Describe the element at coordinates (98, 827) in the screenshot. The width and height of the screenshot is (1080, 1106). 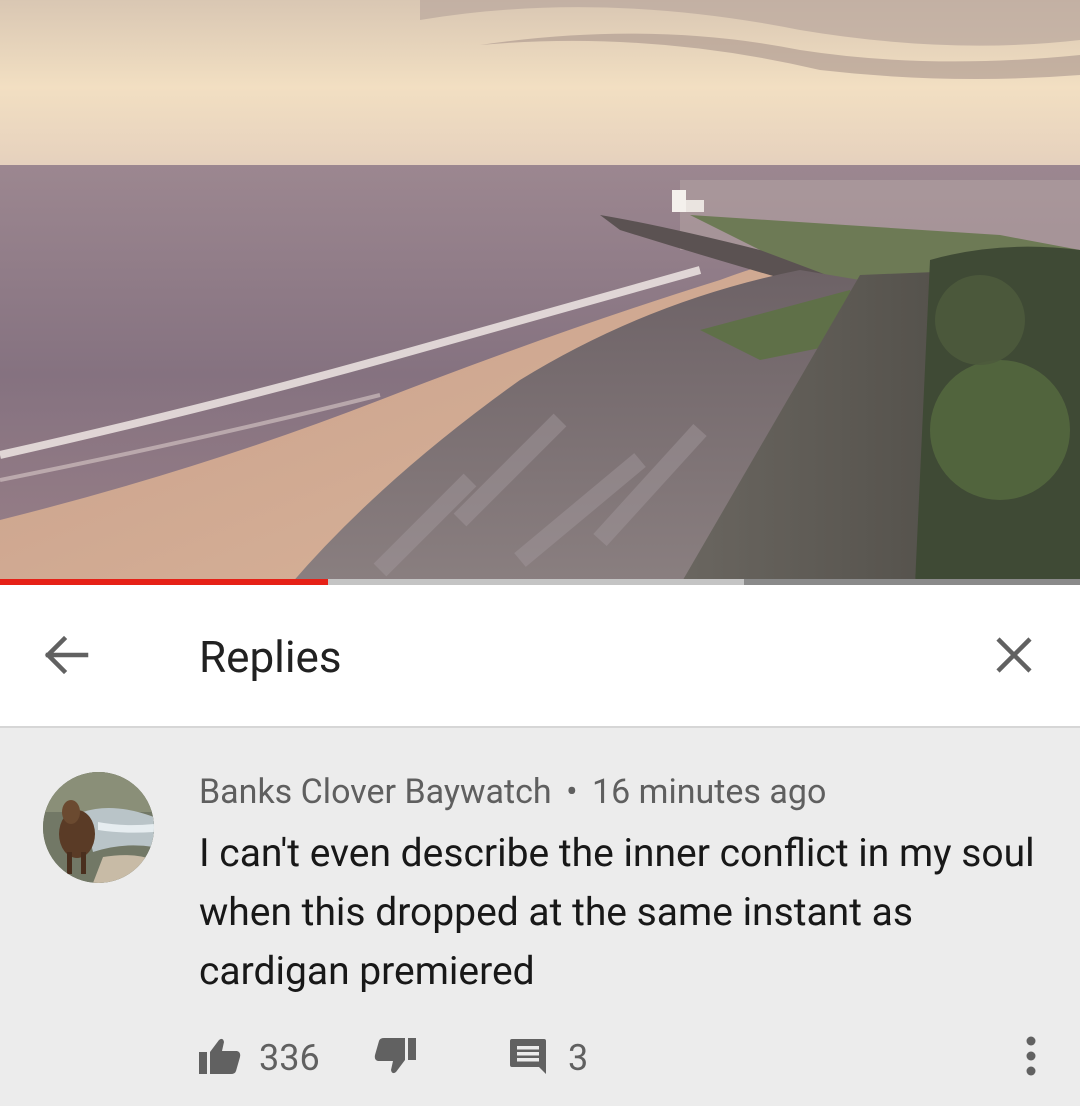
I see `avatar` at that location.